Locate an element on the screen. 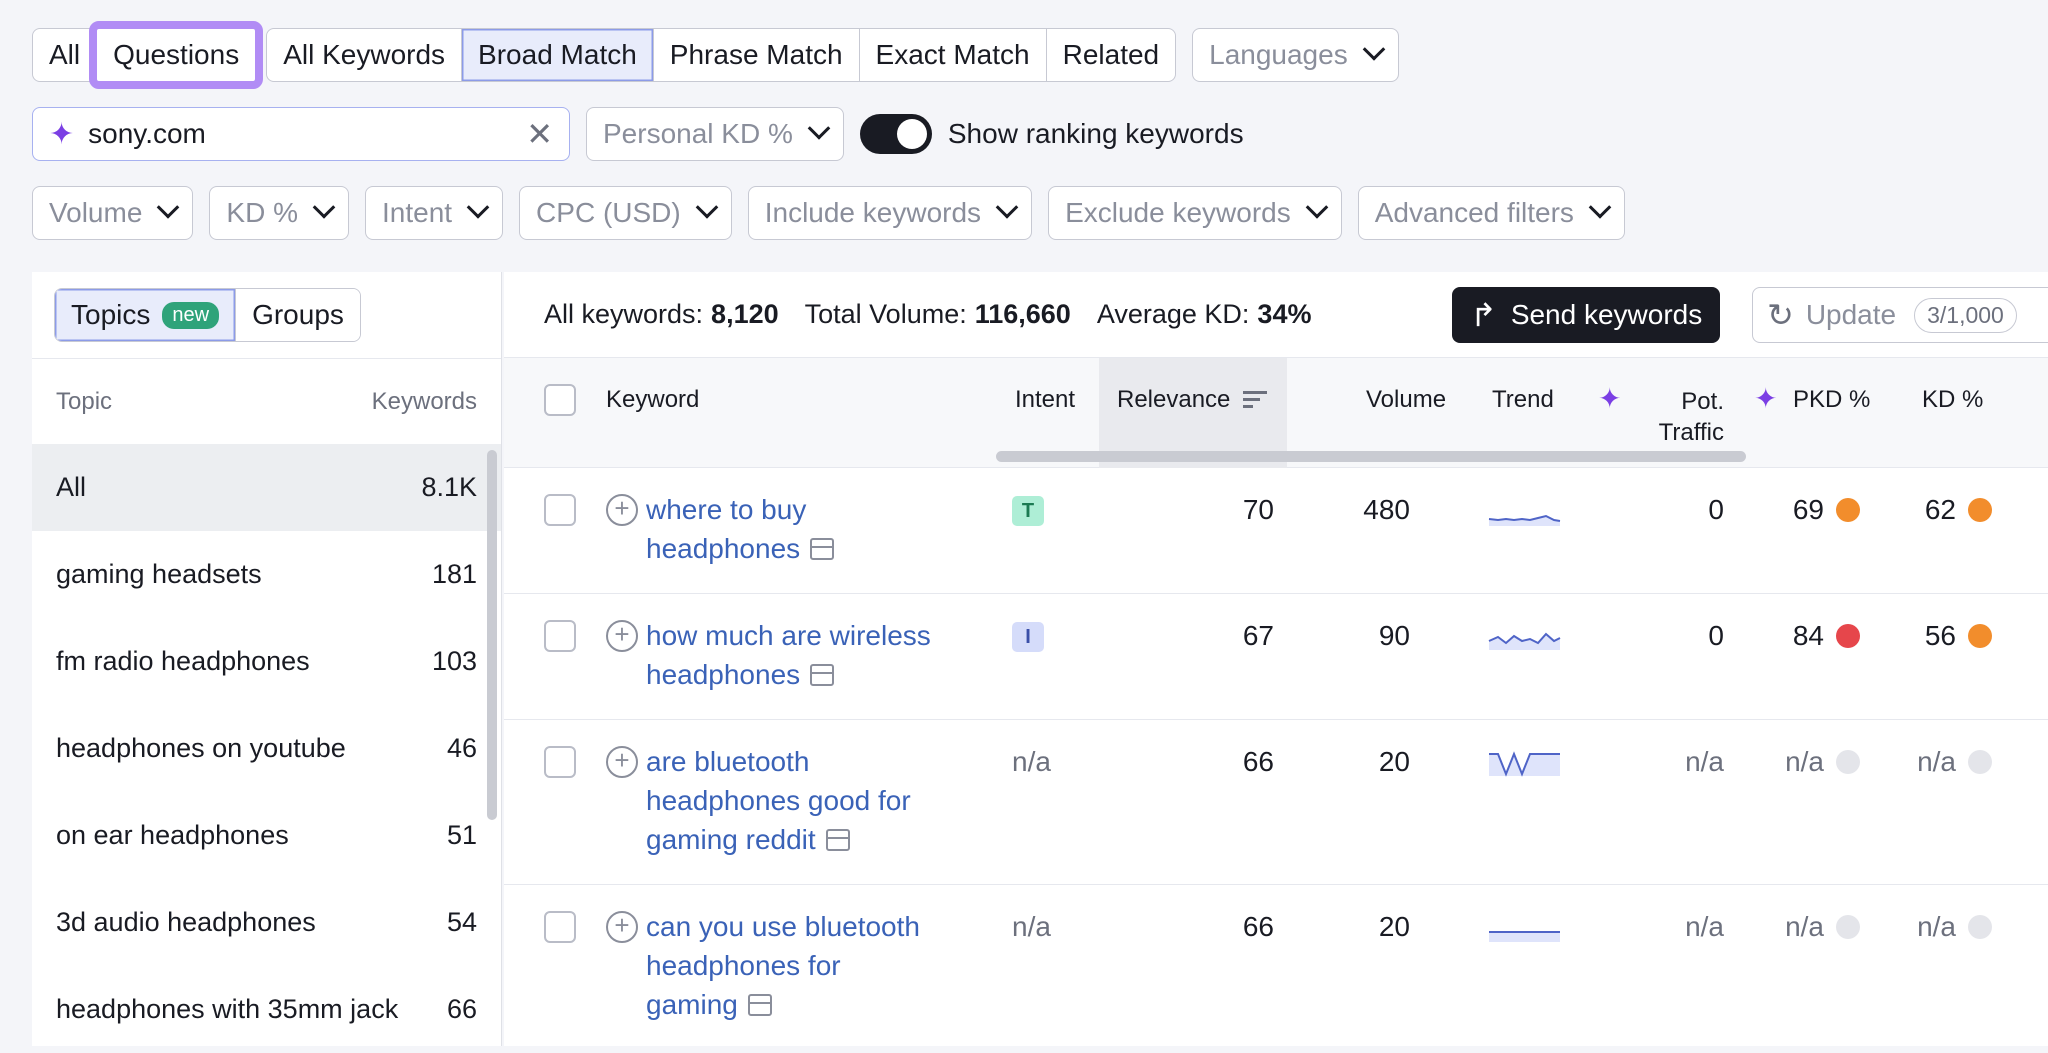 Image resolution: width=2048 pixels, height=1053 pixels. pkd-value: n/a is located at coordinates (1804, 926).